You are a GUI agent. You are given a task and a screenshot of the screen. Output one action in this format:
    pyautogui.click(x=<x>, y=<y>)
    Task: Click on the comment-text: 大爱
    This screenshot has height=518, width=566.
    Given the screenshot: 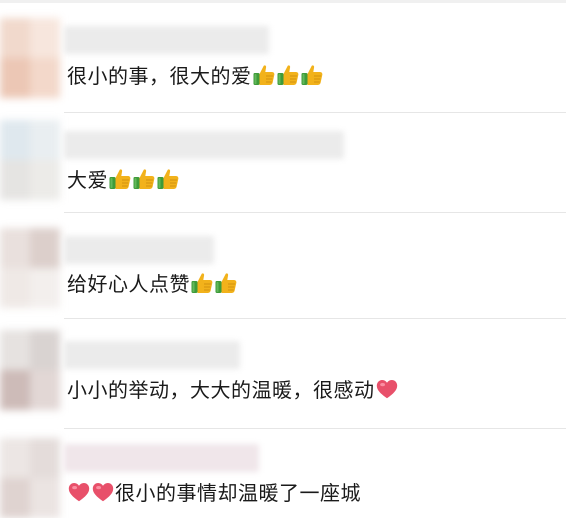 What is the action you would take?
    pyautogui.click(x=123, y=182)
    